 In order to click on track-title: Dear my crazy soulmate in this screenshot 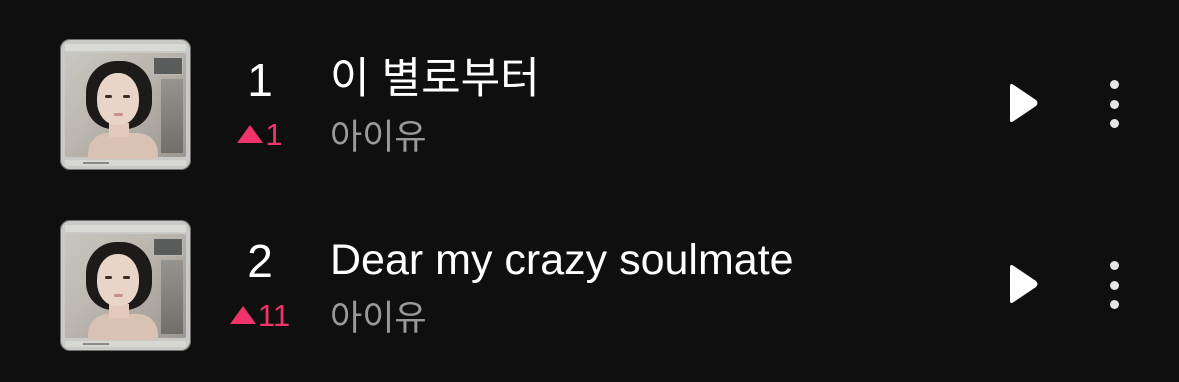, I will do `click(562, 260)`.